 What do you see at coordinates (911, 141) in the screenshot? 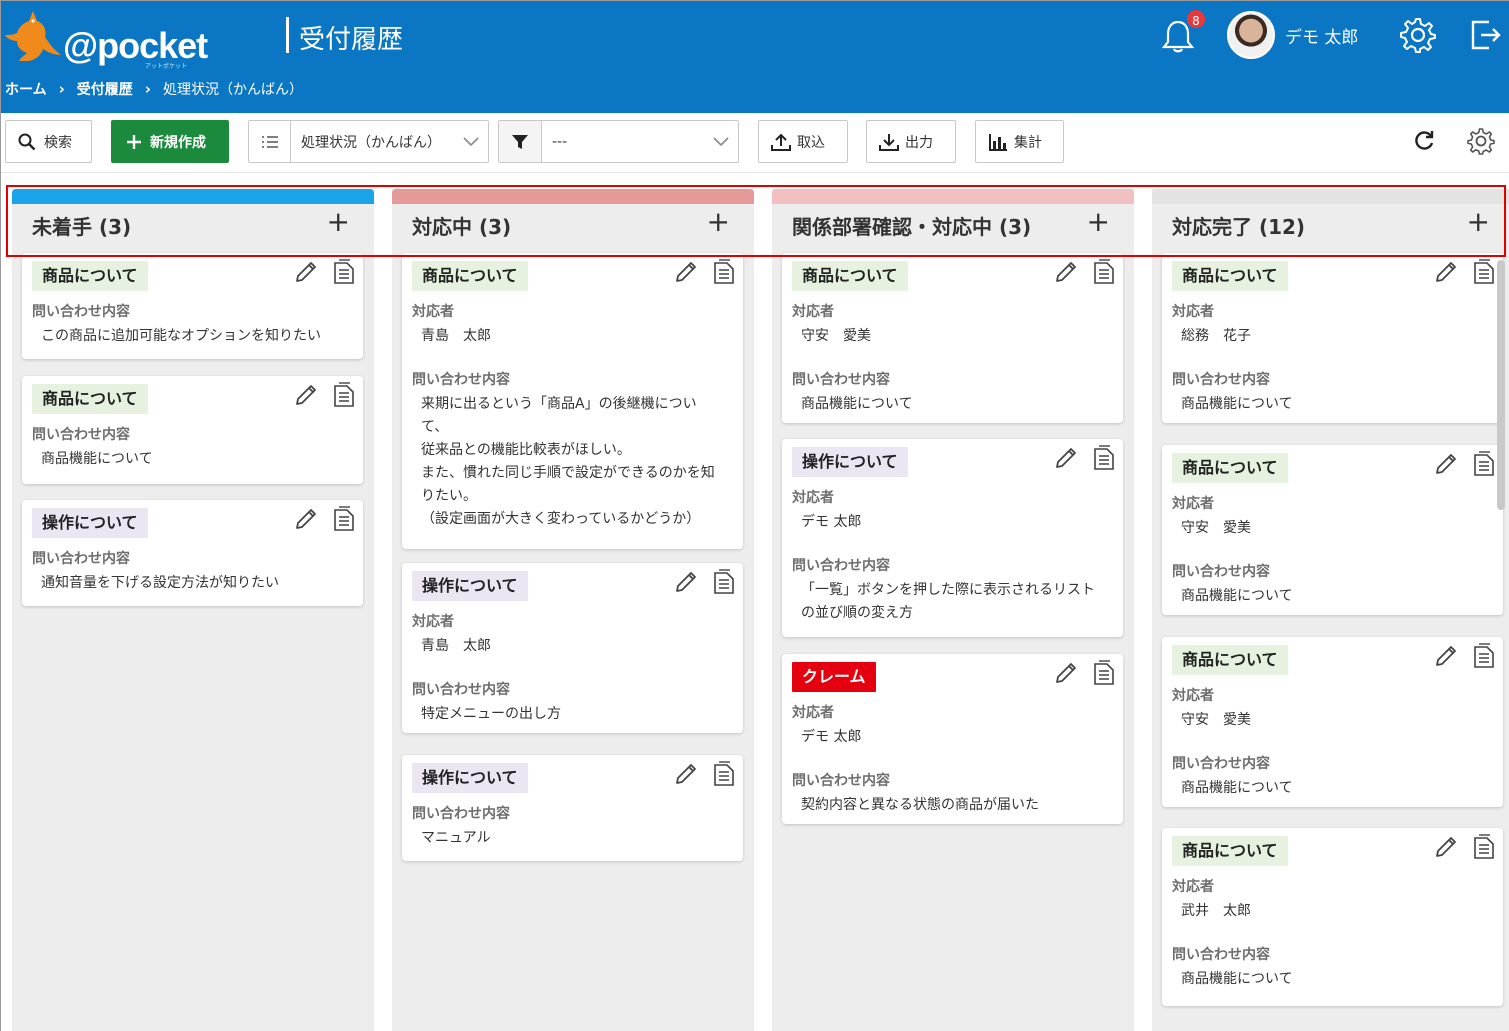
I see `export-button: 出力` at bounding box center [911, 141].